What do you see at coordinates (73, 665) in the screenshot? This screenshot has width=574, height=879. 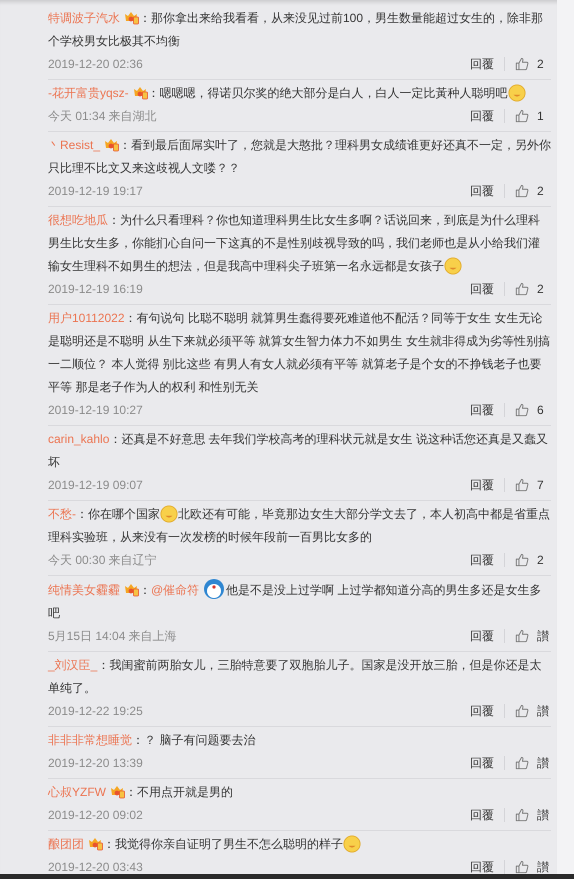 I see `user-name-link: _刘汉臣_` at bounding box center [73, 665].